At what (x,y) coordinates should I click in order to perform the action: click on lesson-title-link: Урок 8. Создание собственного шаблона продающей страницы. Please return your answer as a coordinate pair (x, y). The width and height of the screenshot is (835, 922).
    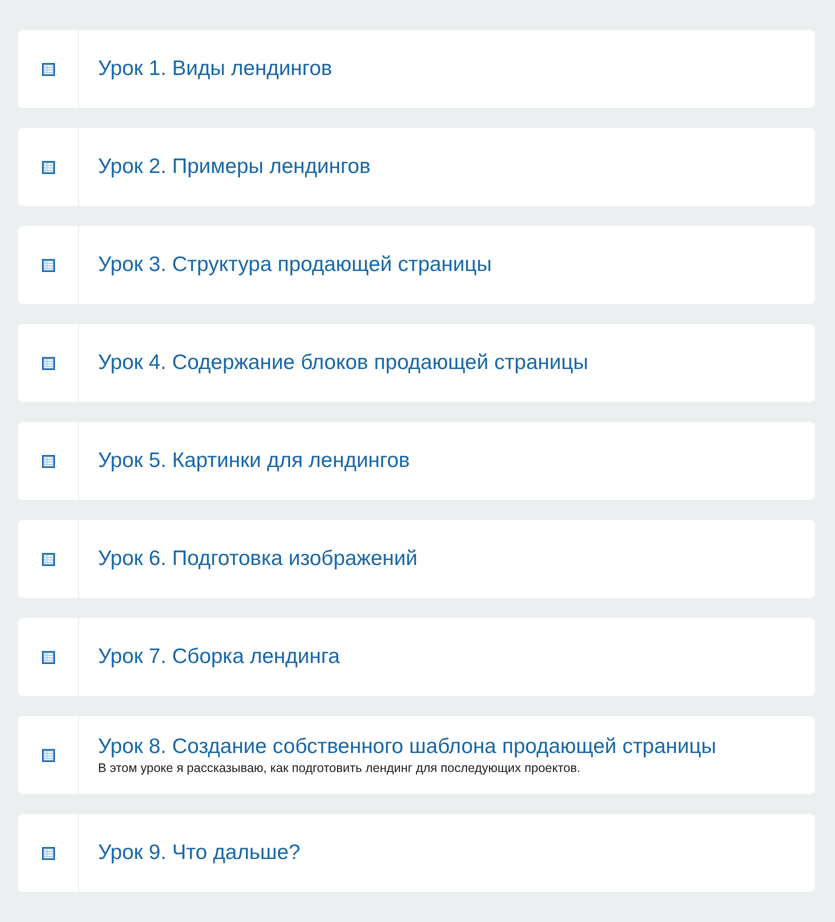
    Looking at the image, I should click on (407, 747).